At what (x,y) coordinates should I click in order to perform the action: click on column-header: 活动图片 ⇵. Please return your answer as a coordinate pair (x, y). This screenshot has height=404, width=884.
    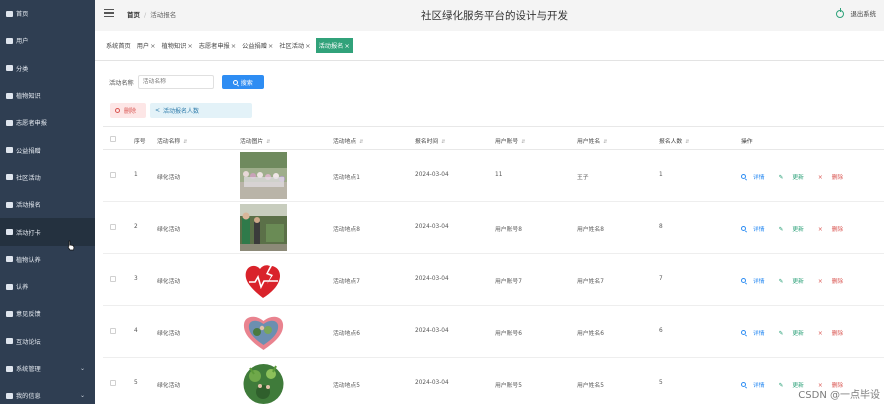
    Looking at the image, I should click on (255, 140).